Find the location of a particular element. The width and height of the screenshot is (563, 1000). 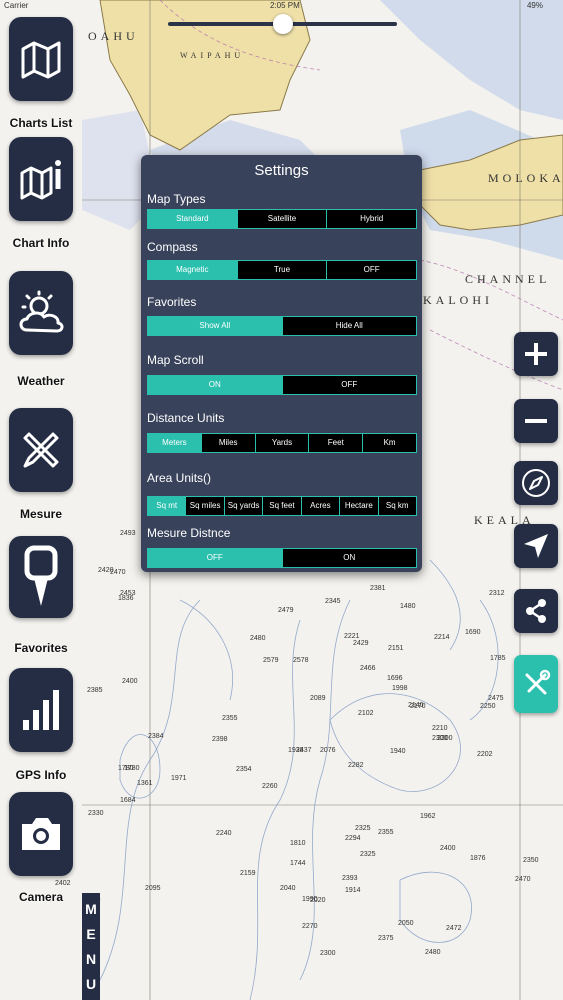

segment-option: Satellite is located at coordinates (281, 219).